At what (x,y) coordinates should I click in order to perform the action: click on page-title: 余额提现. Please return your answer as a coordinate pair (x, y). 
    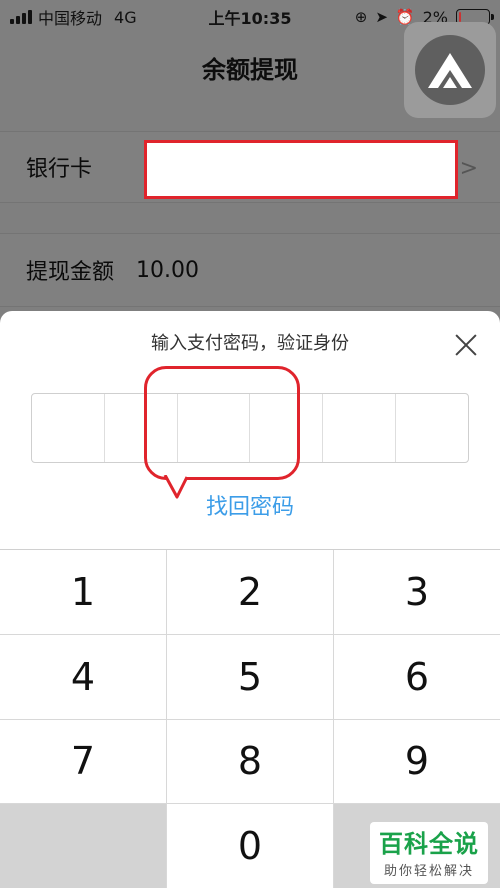
    Looking at the image, I should click on (250, 69).